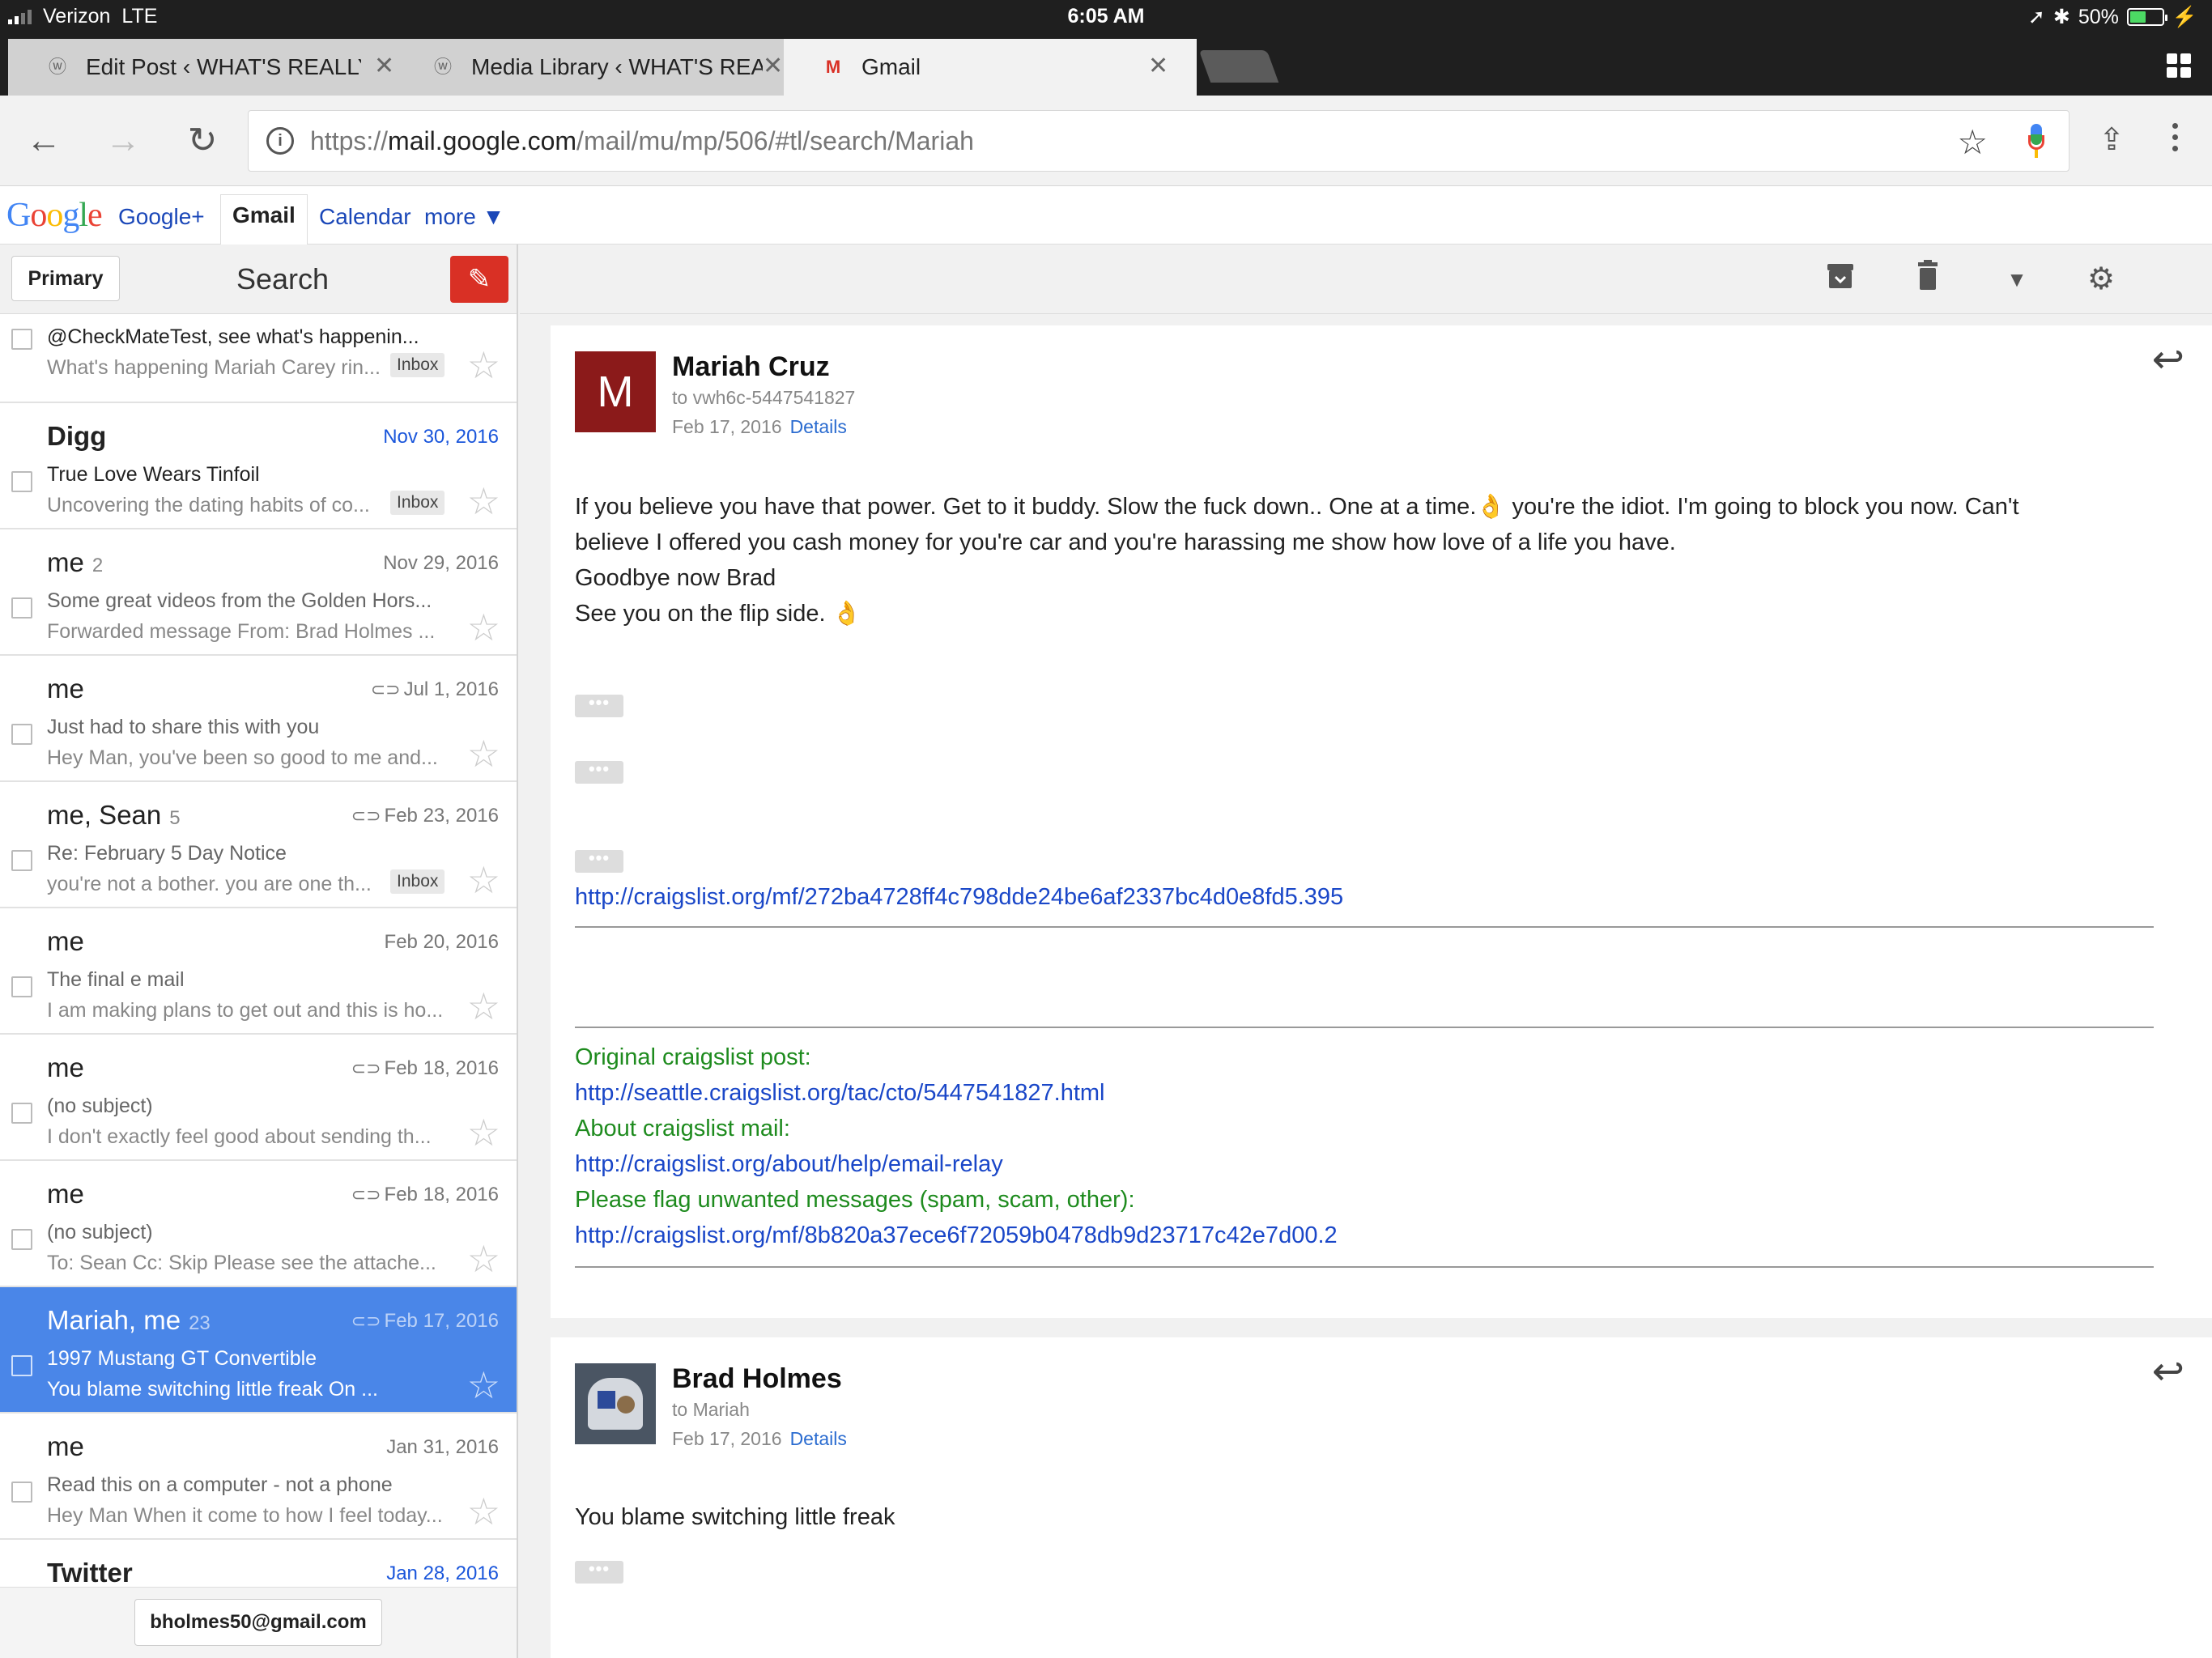  What do you see at coordinates (203, 141) in the screenshot?
I see `reload-icon: ↻` at bounding box center [203, 141].